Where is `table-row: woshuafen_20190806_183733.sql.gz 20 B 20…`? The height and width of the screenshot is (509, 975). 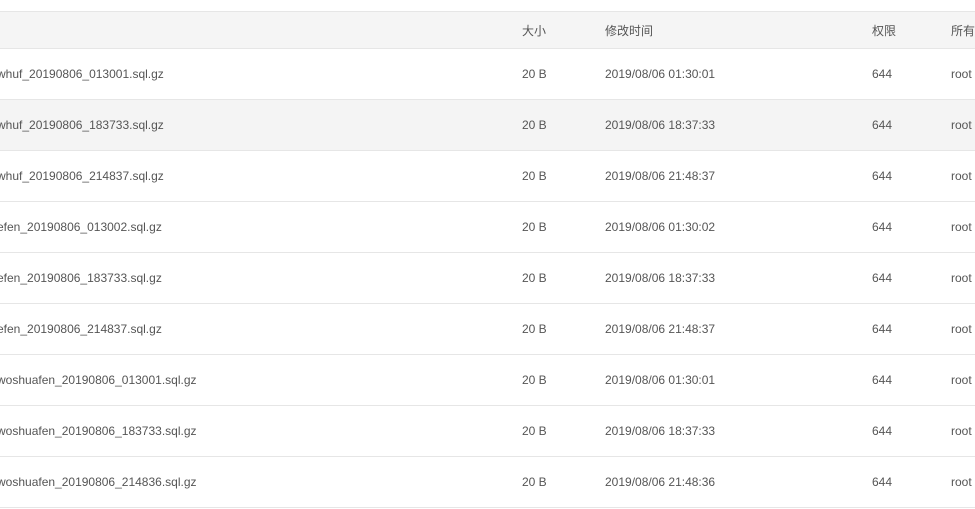 table-row: woshuafen_20190806_183733.sql.gz 20 B 20… is located at coordinates (487, 431).